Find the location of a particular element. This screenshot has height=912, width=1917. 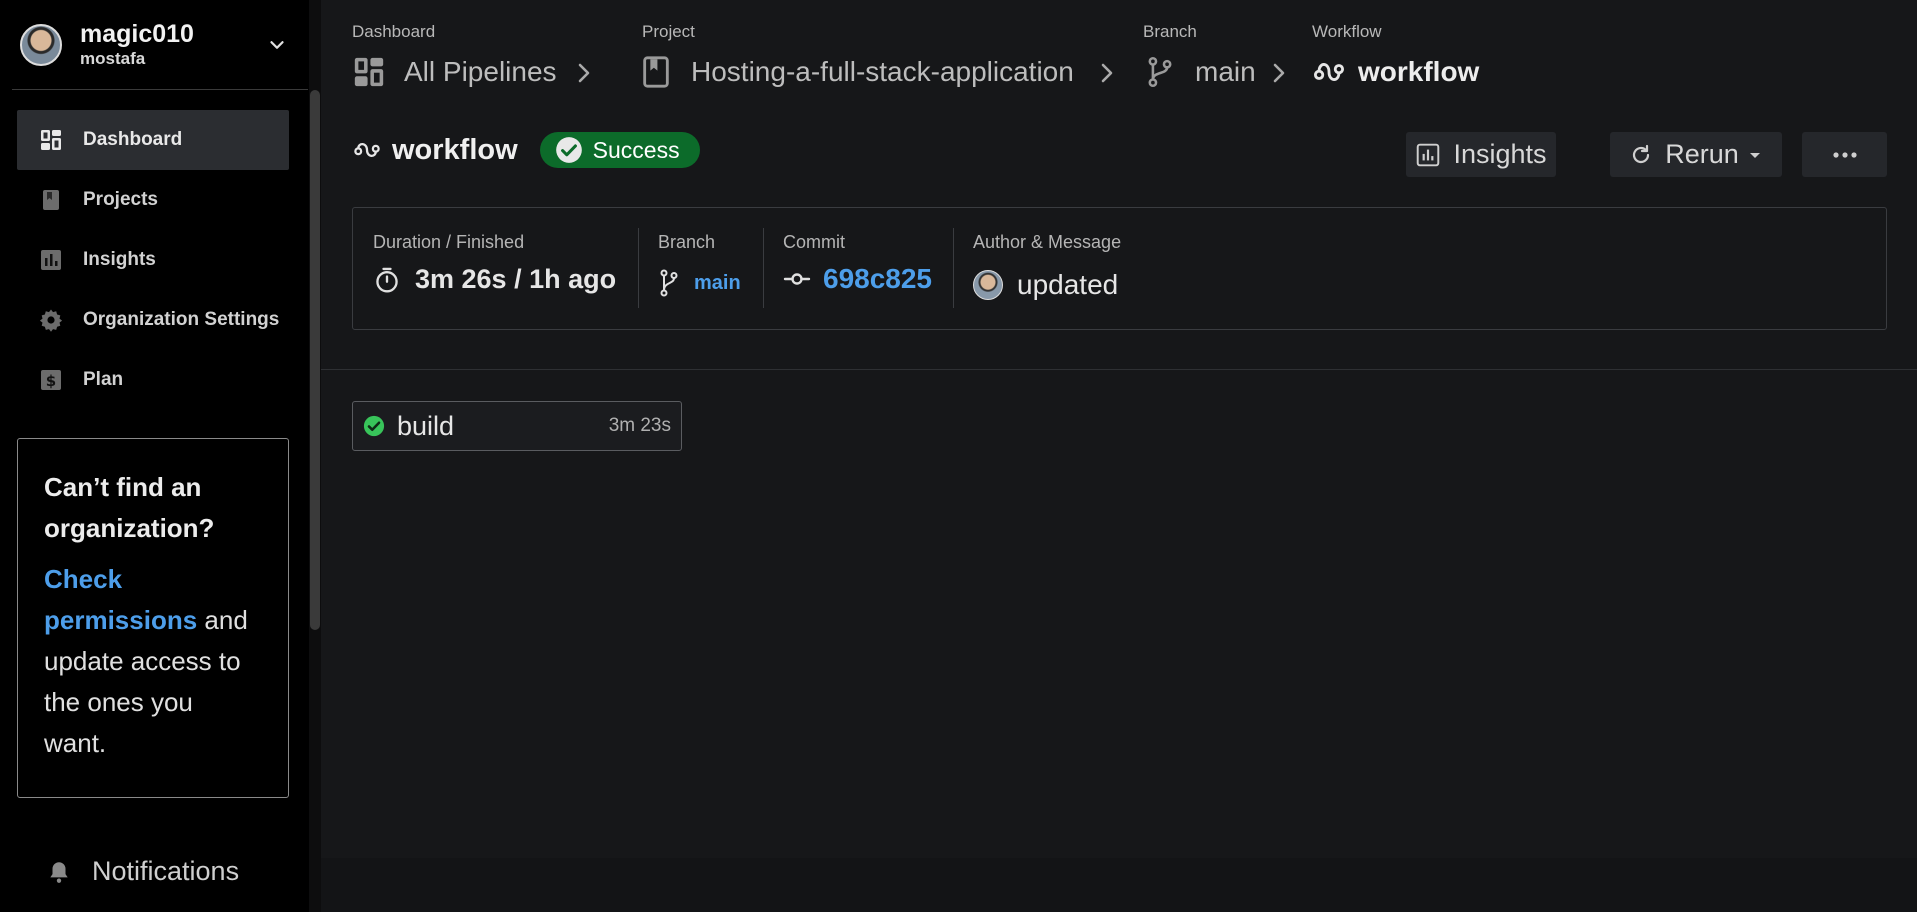

job-duration: 3m 23s is located at coordinates (639, 425).